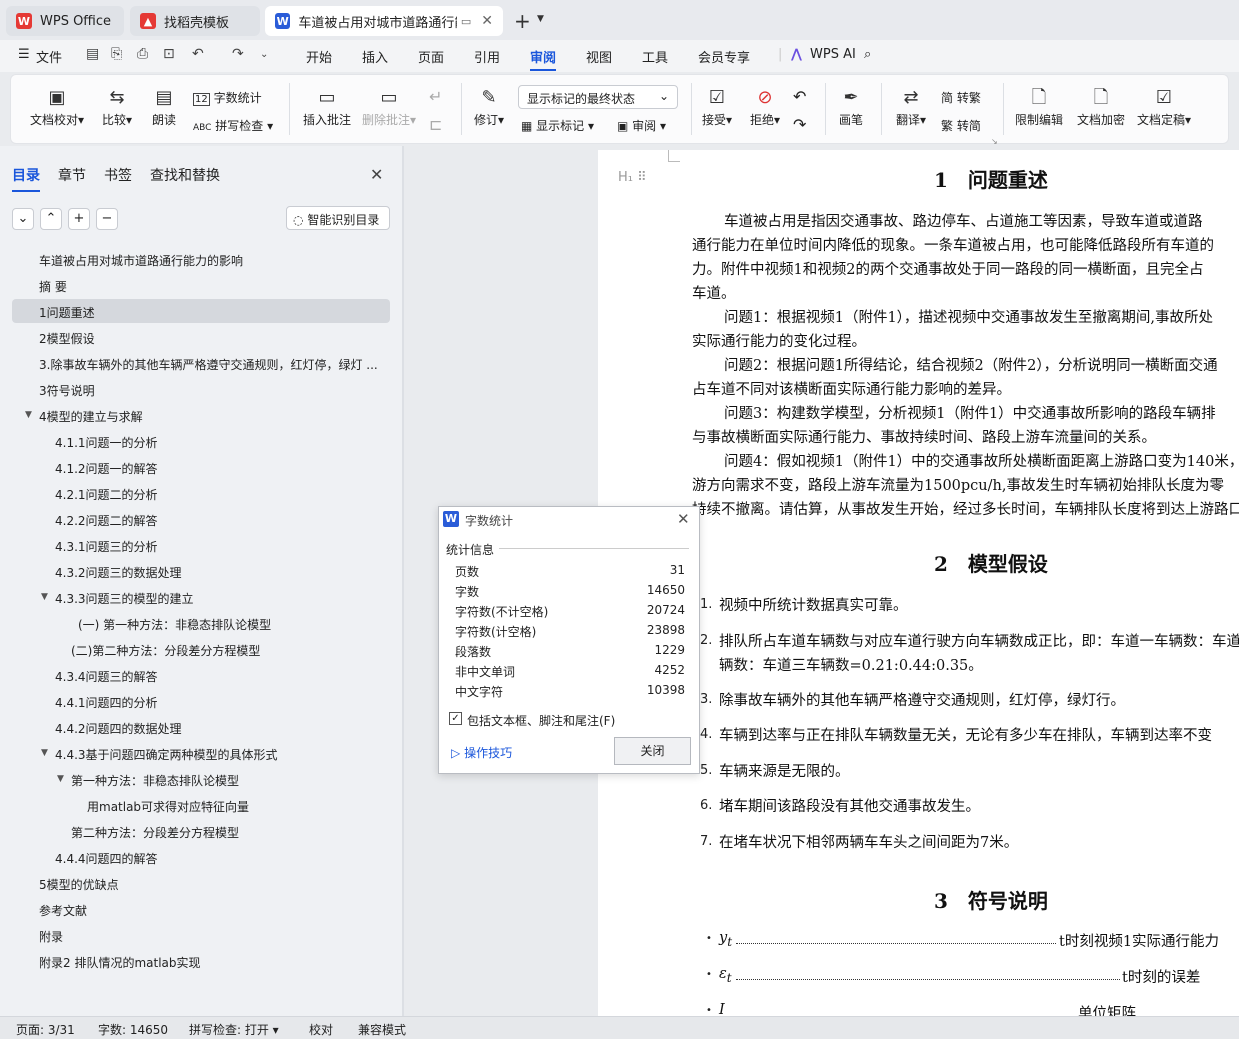  What do you see at coordinates (124, 598) in the screenshot?
I see `toc-item: 4.3.3问题三的模型的建立` at bounding box center [124, 598].